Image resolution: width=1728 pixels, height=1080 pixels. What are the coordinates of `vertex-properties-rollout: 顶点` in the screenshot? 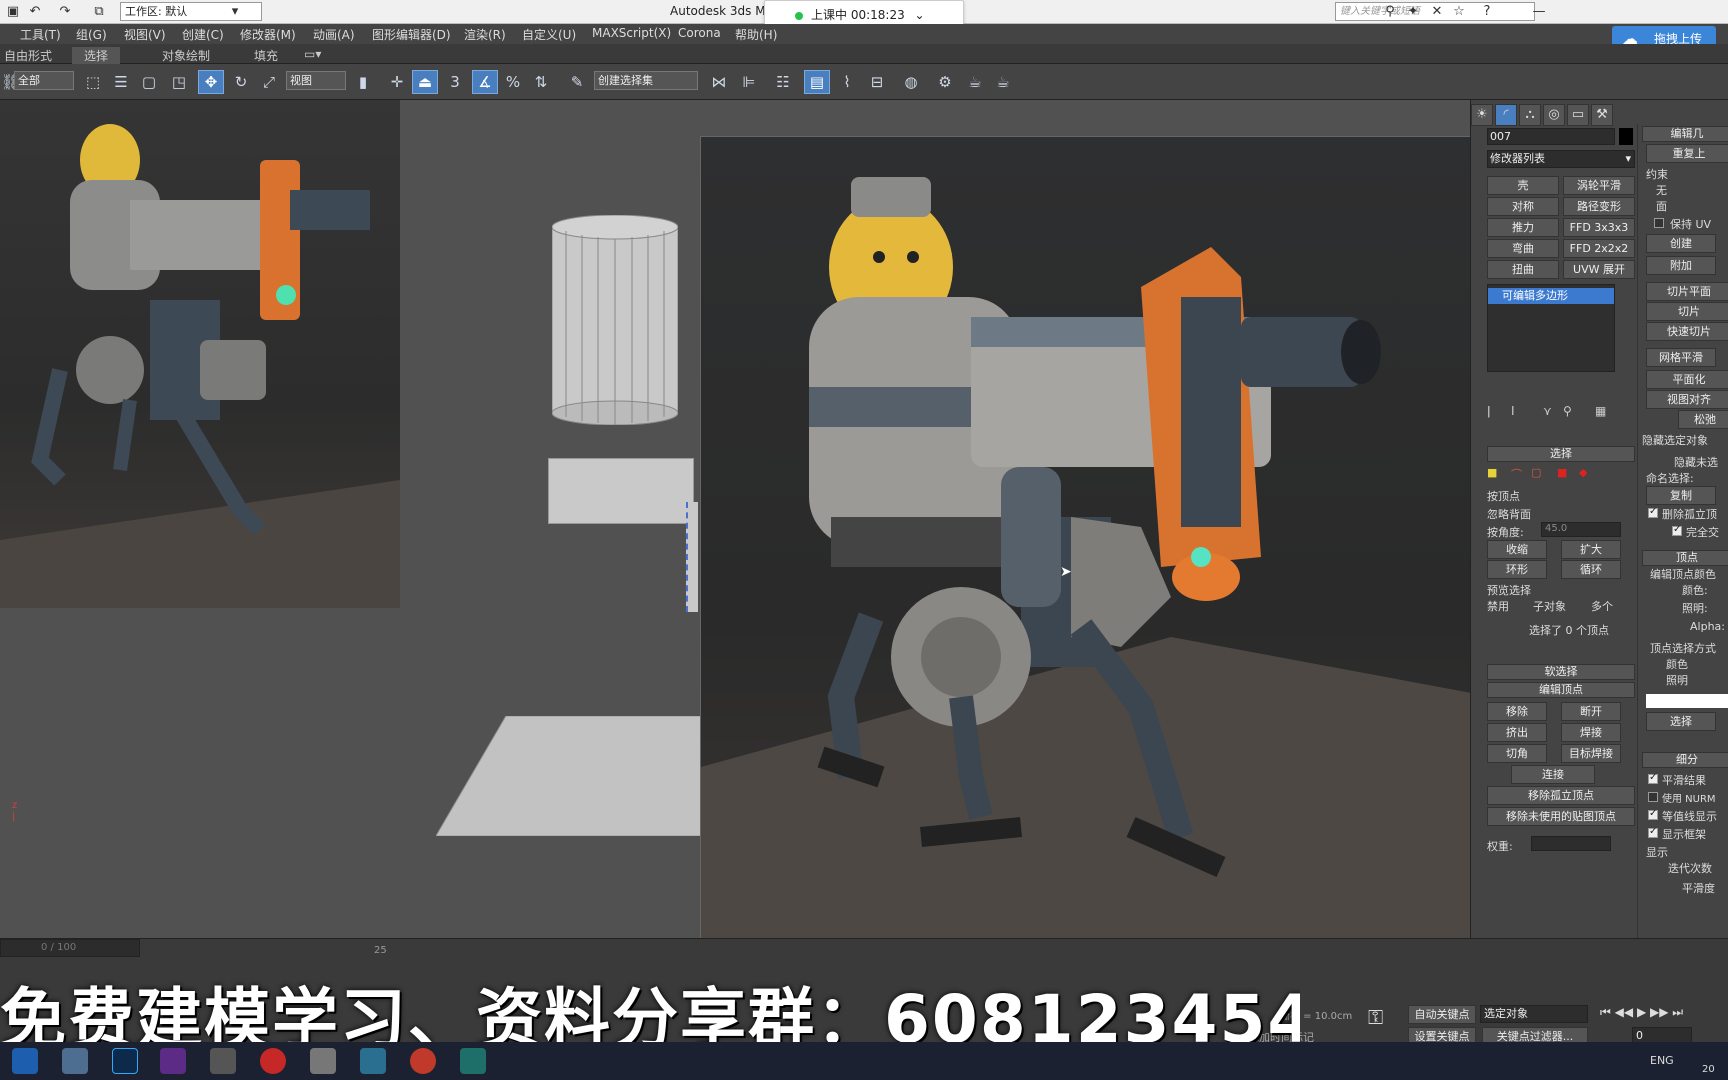 It's located at (1685, 558).